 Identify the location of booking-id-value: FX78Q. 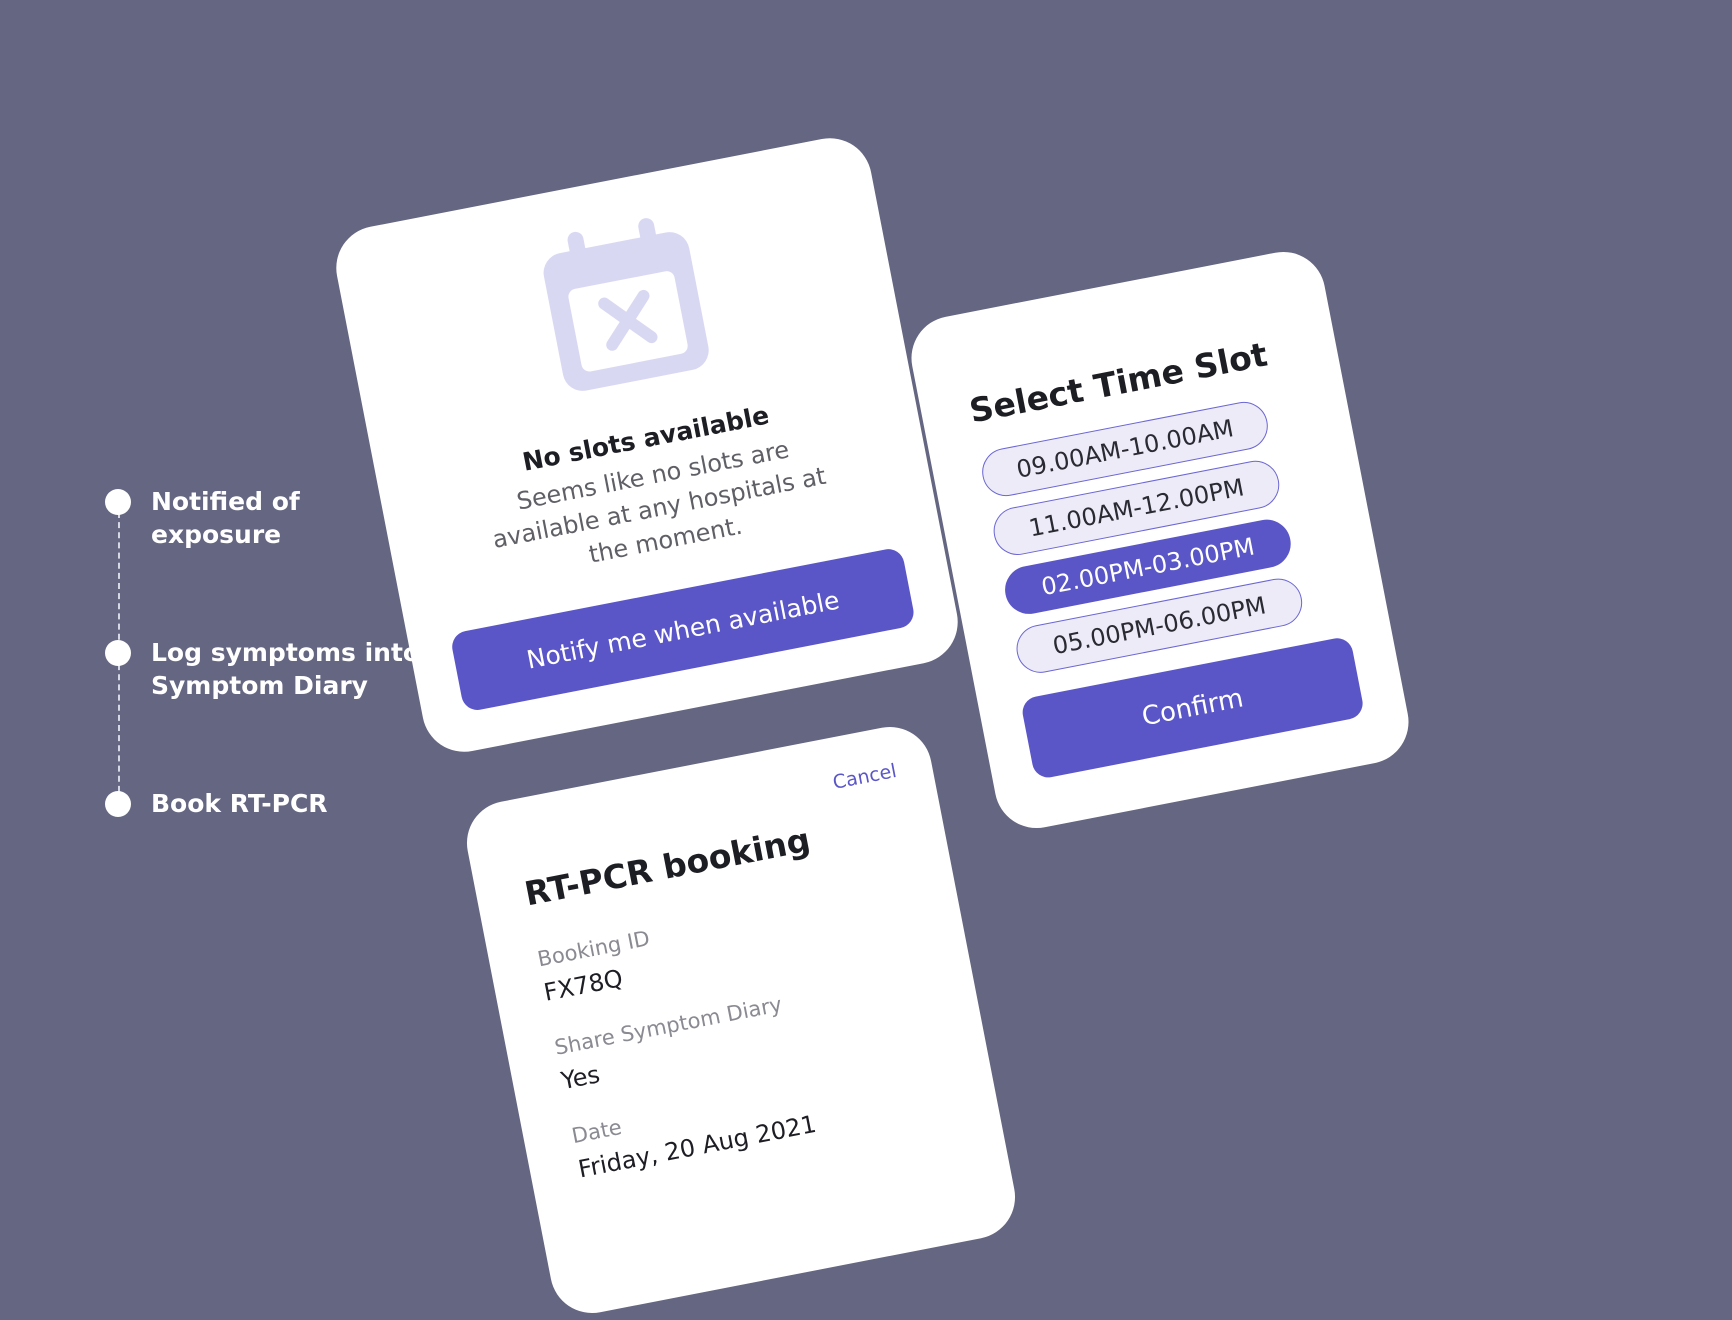
(583, 985).